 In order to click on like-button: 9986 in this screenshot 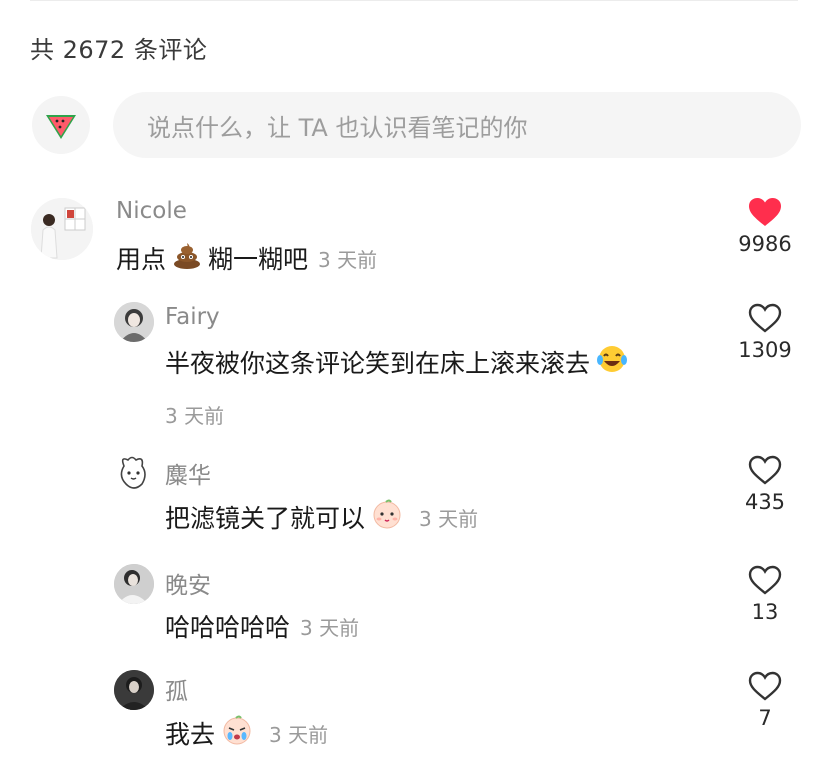, I will do `click(765, 226)`.